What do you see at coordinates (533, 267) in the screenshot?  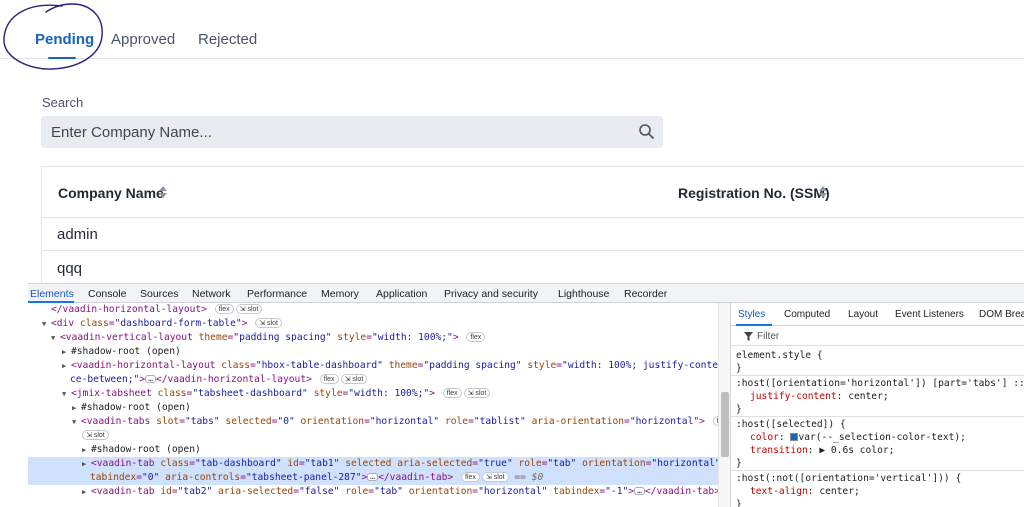 I see `table-row: qqq` at bounding box center [533, 267].